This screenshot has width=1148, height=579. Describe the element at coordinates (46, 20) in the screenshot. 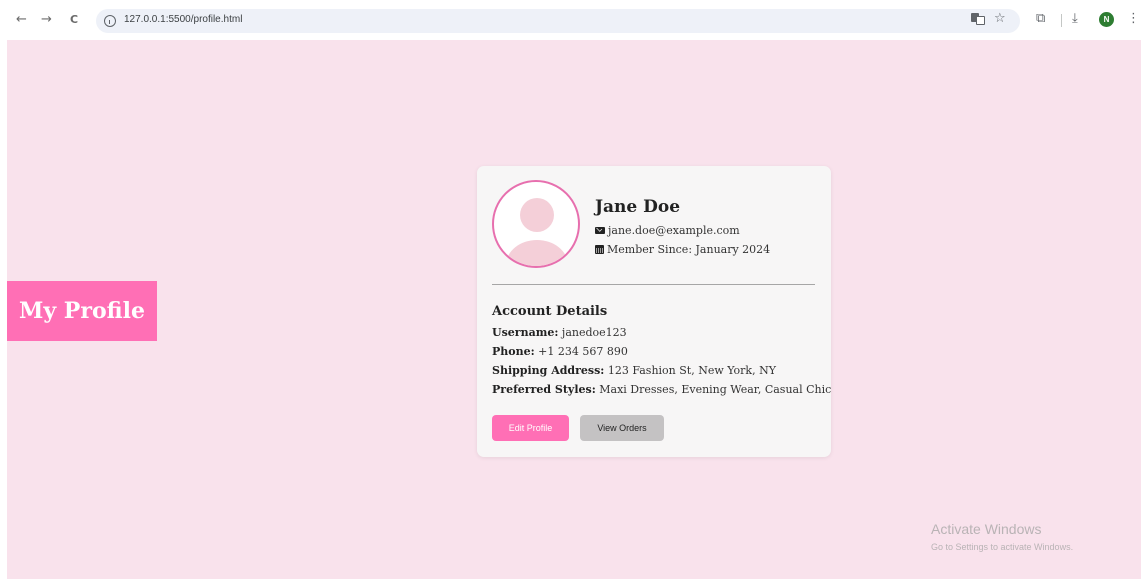

I see `forward-arrow-icon: →` at that location.